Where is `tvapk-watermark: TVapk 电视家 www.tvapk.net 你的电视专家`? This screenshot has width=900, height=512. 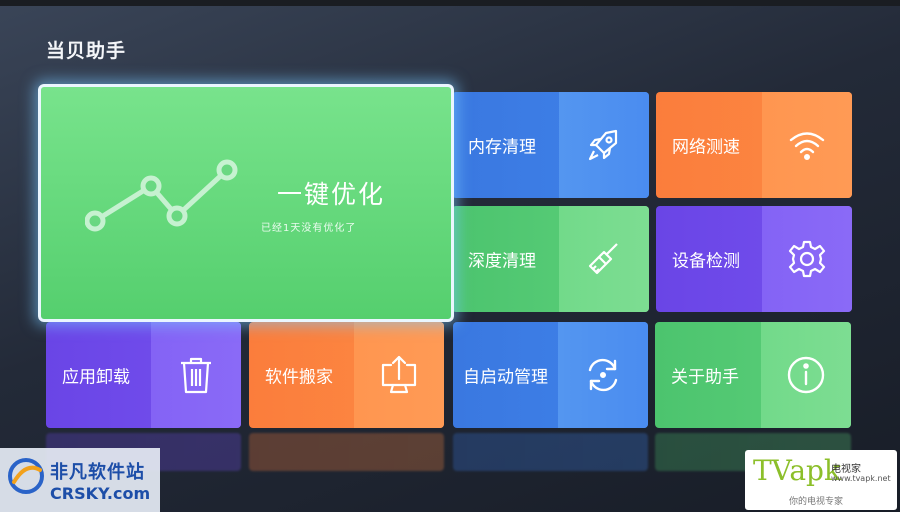 tvapk-watermark: TVapk 电视家 www.tvapk.net 你的电视专家 is located at coordinates (821, 480).